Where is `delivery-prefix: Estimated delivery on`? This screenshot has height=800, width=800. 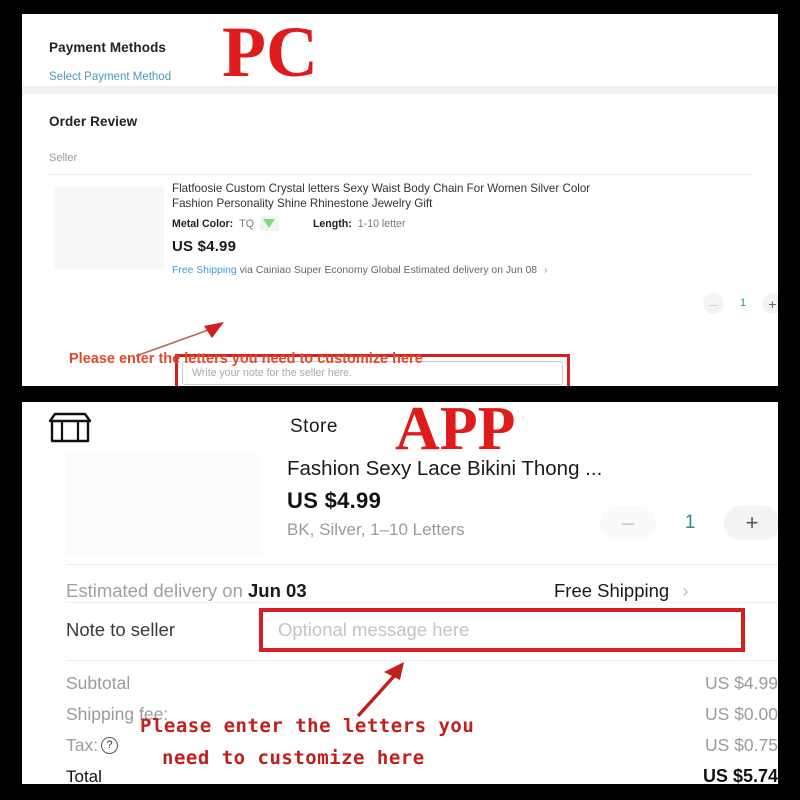 delivery-prefix: Estimated delivery on is located at coordinates (154, 590).